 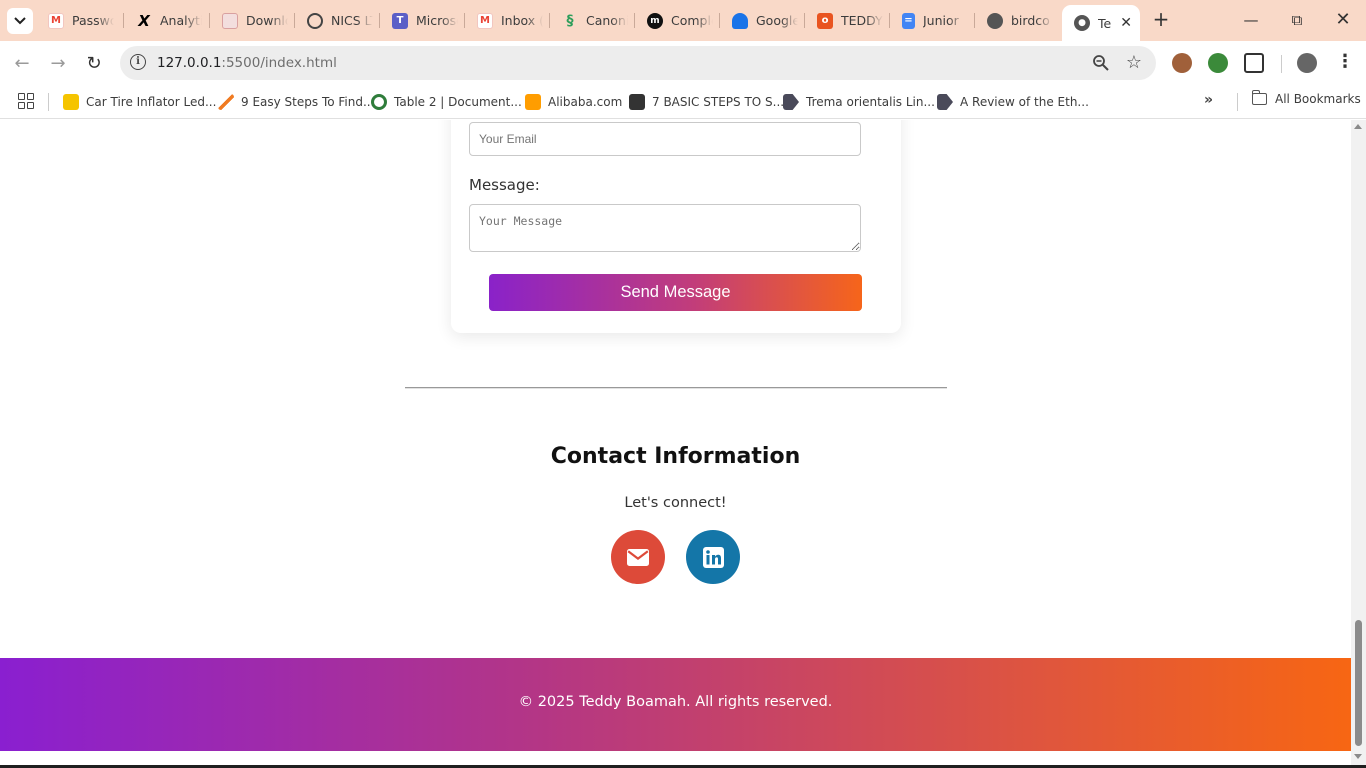 I want to click on x-icon: X, so click(x=144, y=20).